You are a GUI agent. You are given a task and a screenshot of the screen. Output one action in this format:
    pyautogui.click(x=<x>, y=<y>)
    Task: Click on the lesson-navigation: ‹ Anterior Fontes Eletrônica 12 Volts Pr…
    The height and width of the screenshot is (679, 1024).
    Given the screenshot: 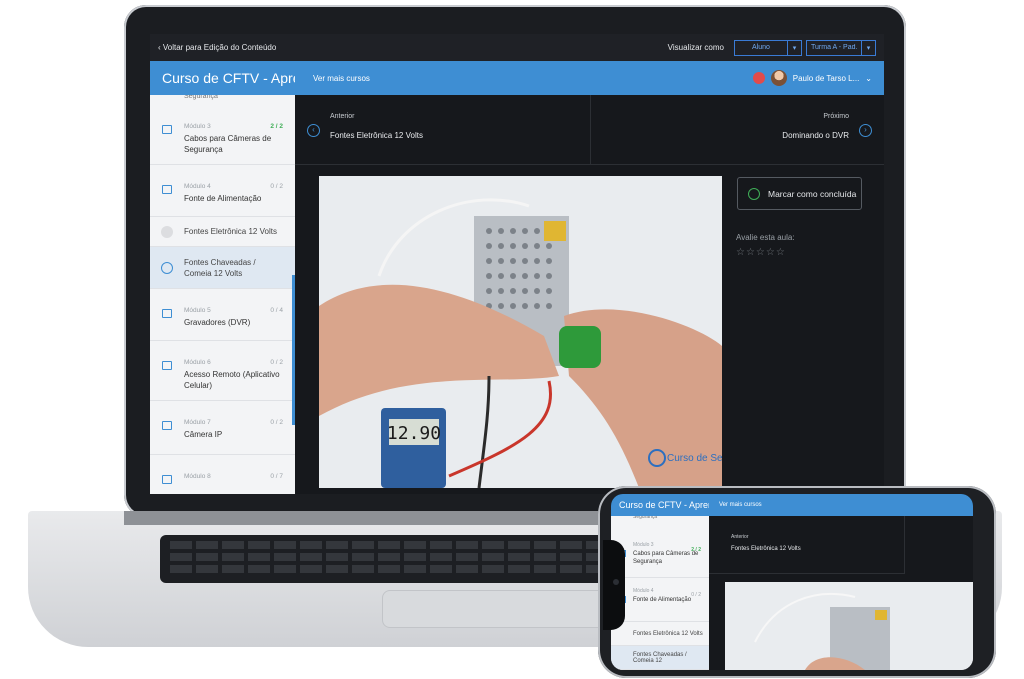 What is the action you would take?
    pyautogui.click(x=589, y=130)
    